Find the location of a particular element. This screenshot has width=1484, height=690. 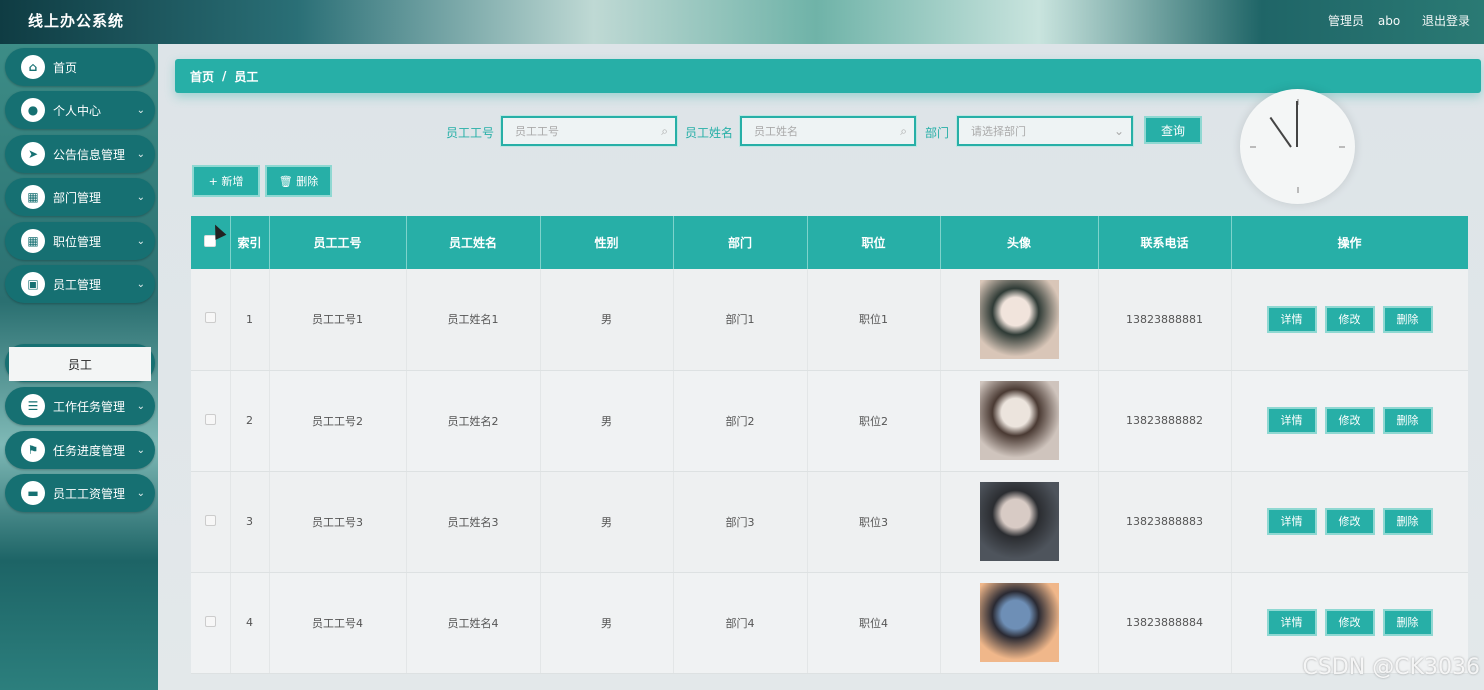

emp-no-field: ⌕ is located at coordinates (589, 131).